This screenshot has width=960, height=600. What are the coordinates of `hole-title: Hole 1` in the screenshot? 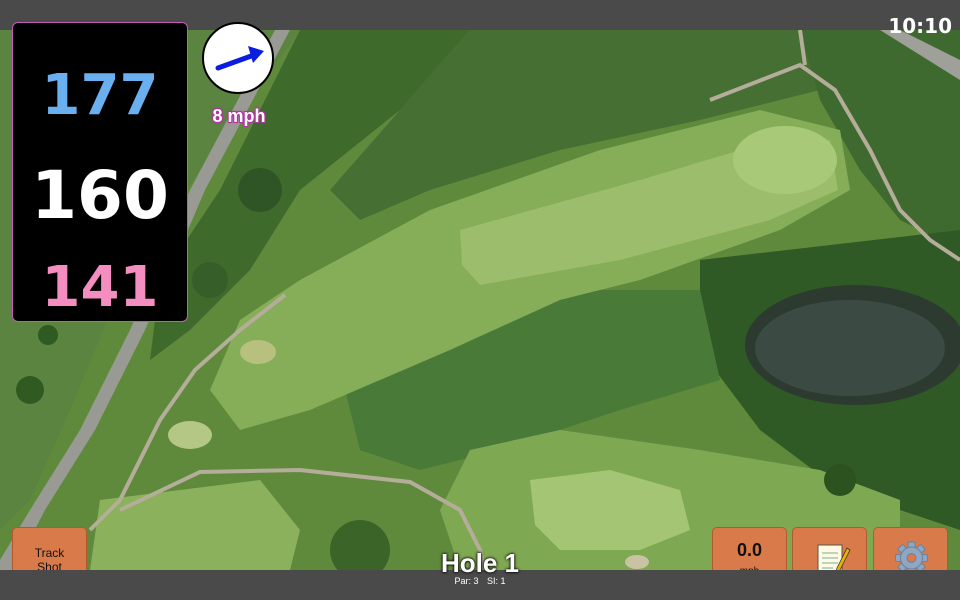 It's located at (480, 563).